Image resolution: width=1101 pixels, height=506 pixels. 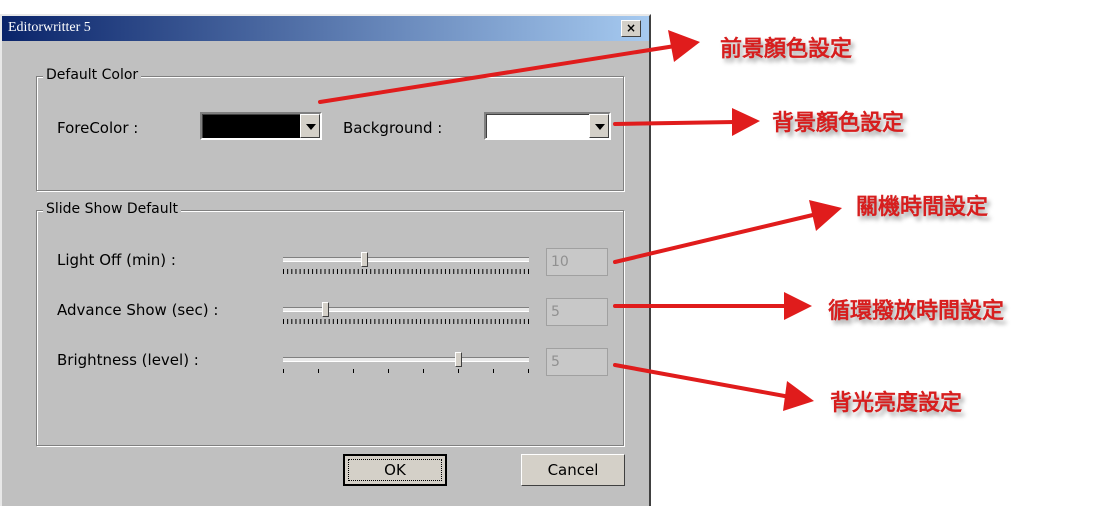 What do you see at coordinates (922, 207) in the screenshot?
I see `annotation-light-off: 關機時間設定` at bounding box center [922, 207].